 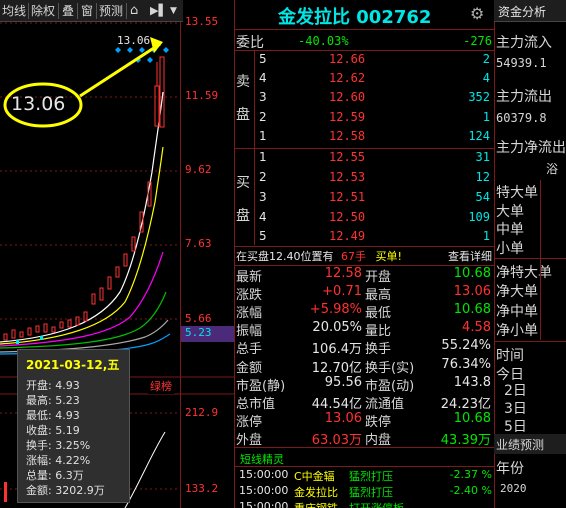 What do you see at coordinates (524, 97) in the screenshot?
I see `main-outflow-label: 主力流出` at bounding box center [524, 97].